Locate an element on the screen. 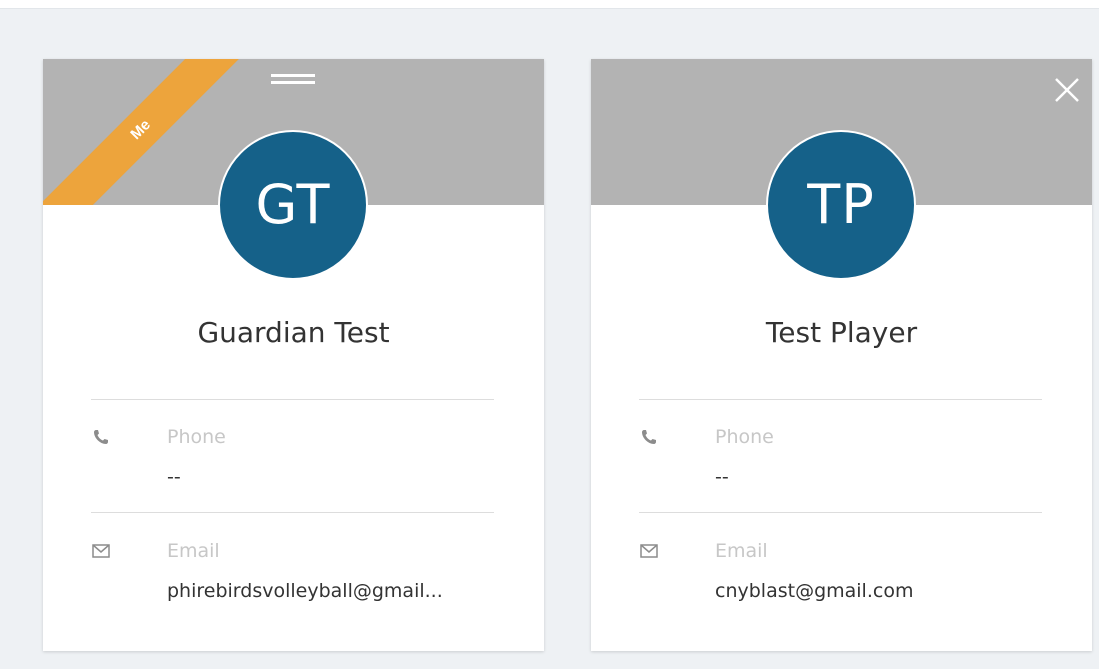 The image size is (1099, 669). close-icon is located at coordinates (1067, 90).